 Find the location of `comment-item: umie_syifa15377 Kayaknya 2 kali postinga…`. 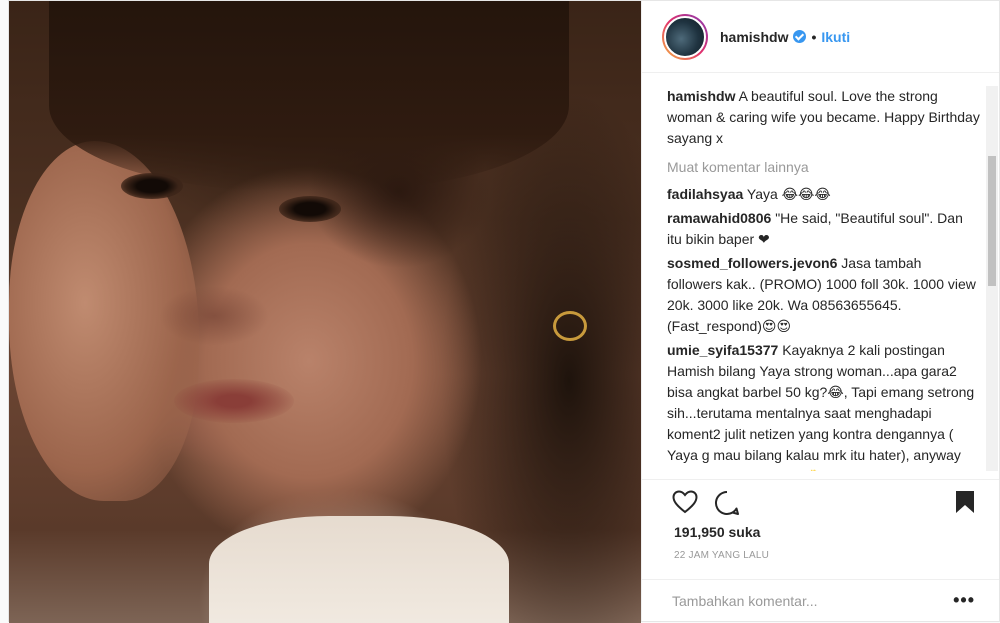

comment-item: umie_syifa15377 Kayaknya 2 kali postinga… is located at coordinates (823, 405).